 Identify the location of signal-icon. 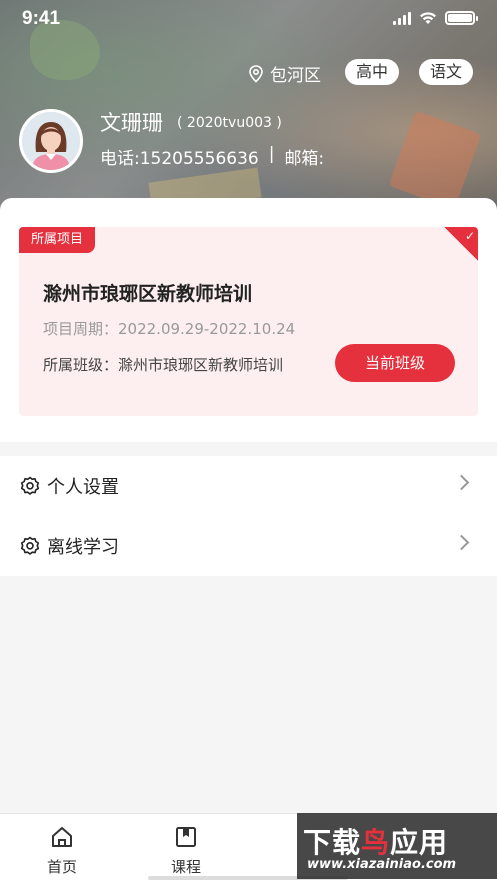
(402, 18).